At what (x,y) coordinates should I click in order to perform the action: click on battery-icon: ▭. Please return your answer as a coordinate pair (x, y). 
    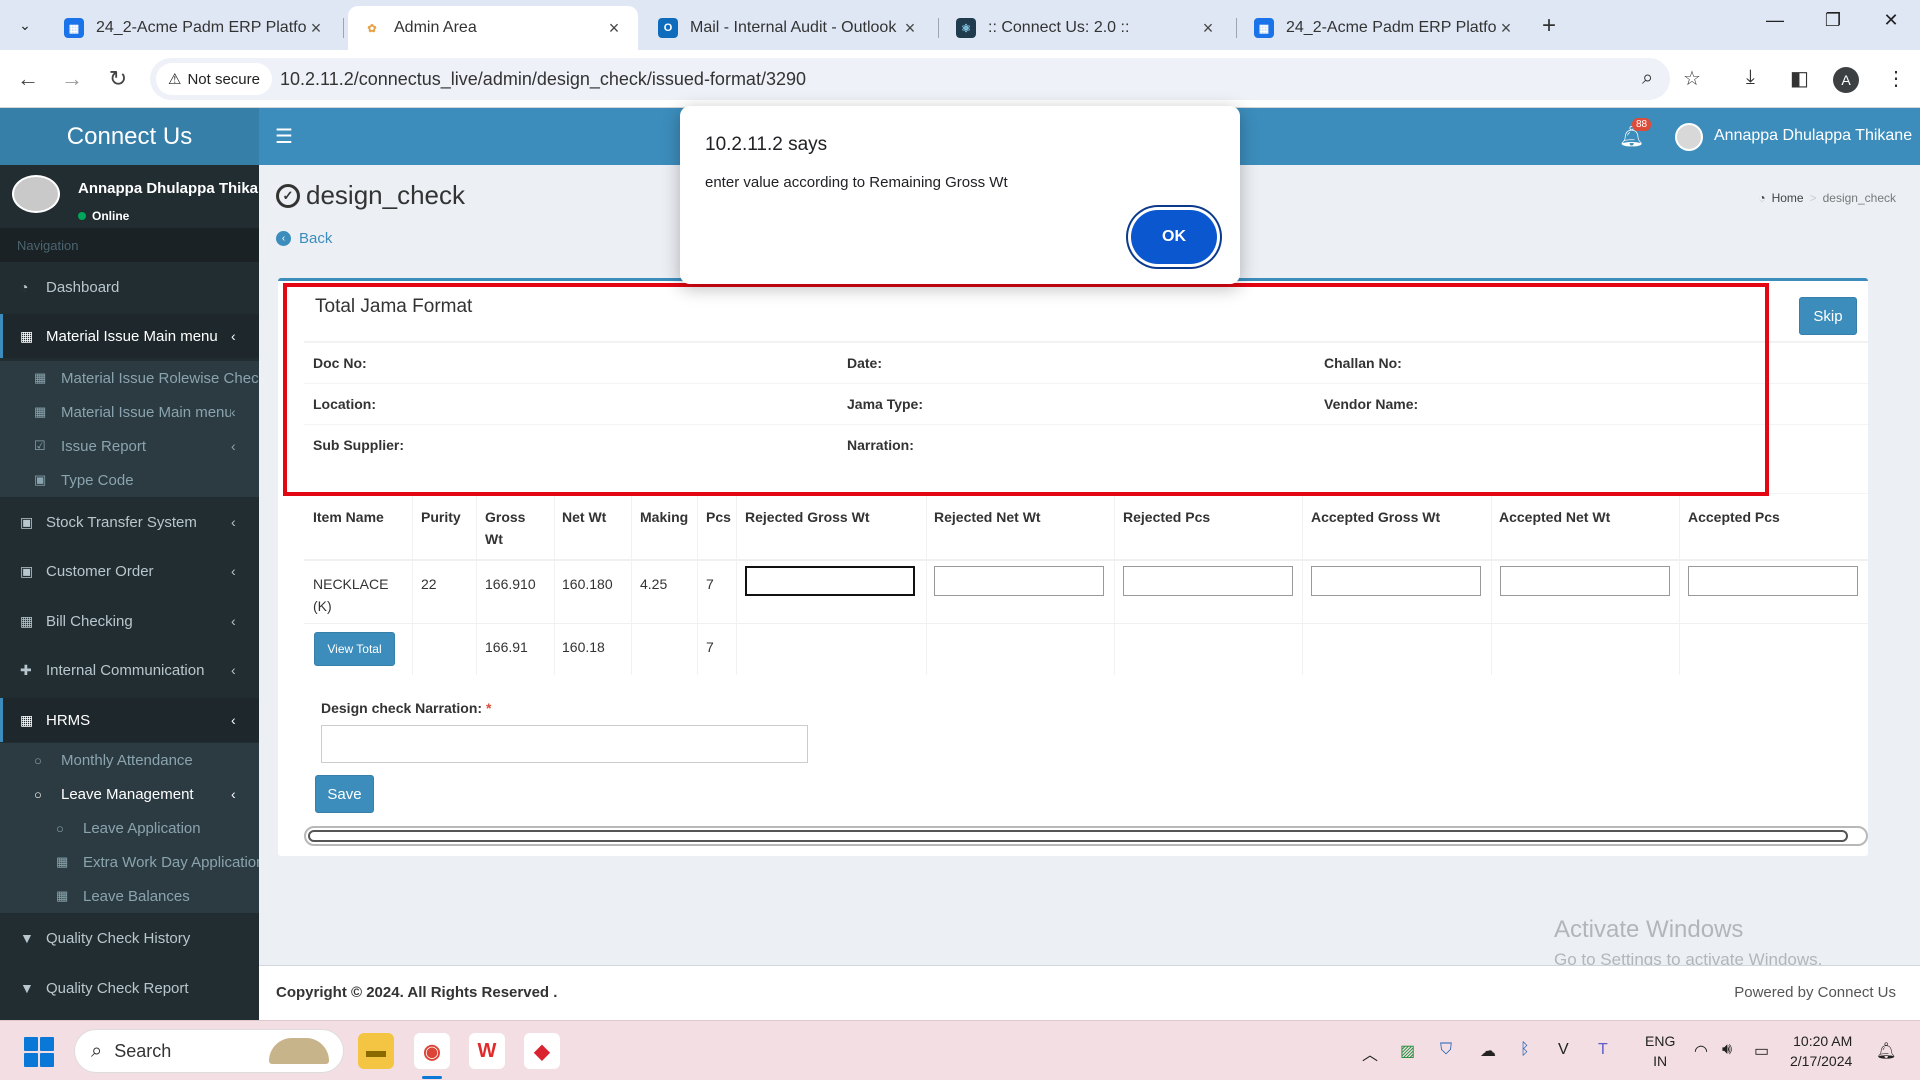
    Looking at the image, I should click on (1761, 1051).